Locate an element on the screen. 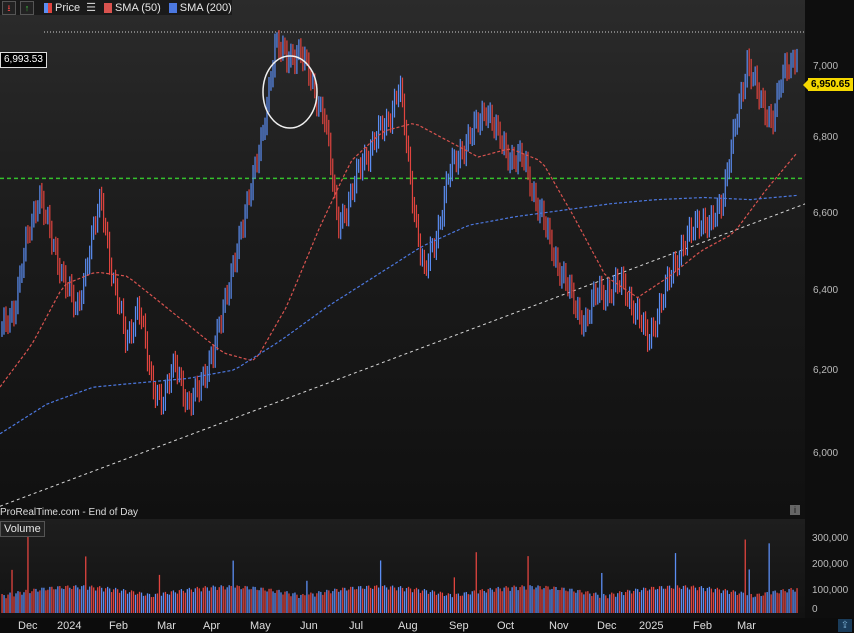 This screenshot has width=854, height=633. price-axis-label: 6,400 is located at coordinates (826, 290).